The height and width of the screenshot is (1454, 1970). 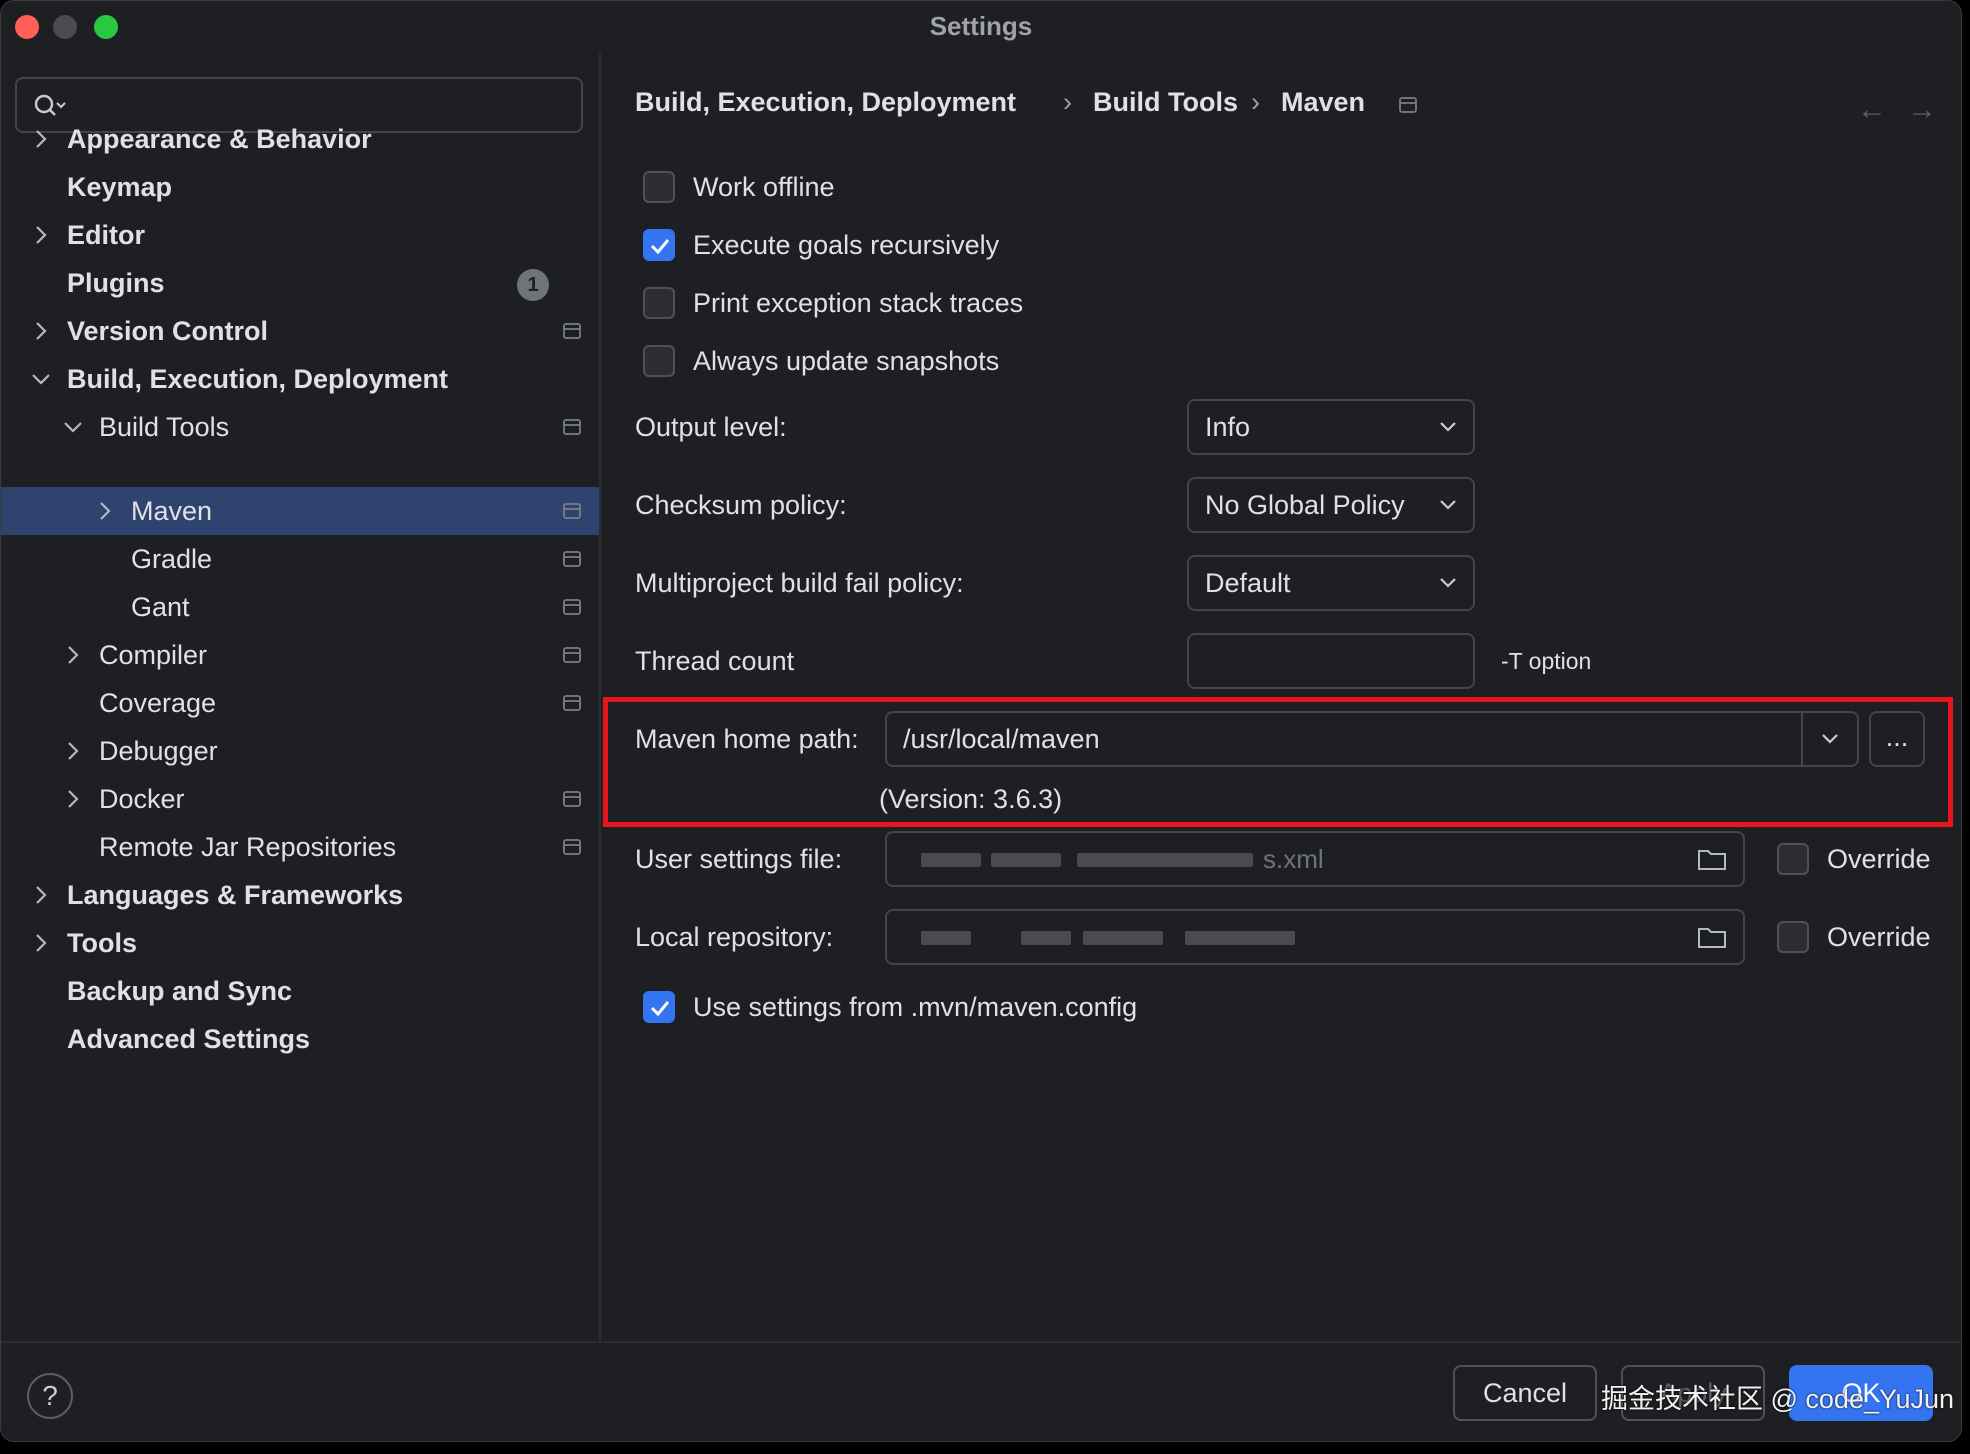 What do you see at coordinates (300, 379) in the screenshot?
I see `sidebar-item-build-execution-deployment: Build, Execution, Deployment` at bounding box center [300, 379].